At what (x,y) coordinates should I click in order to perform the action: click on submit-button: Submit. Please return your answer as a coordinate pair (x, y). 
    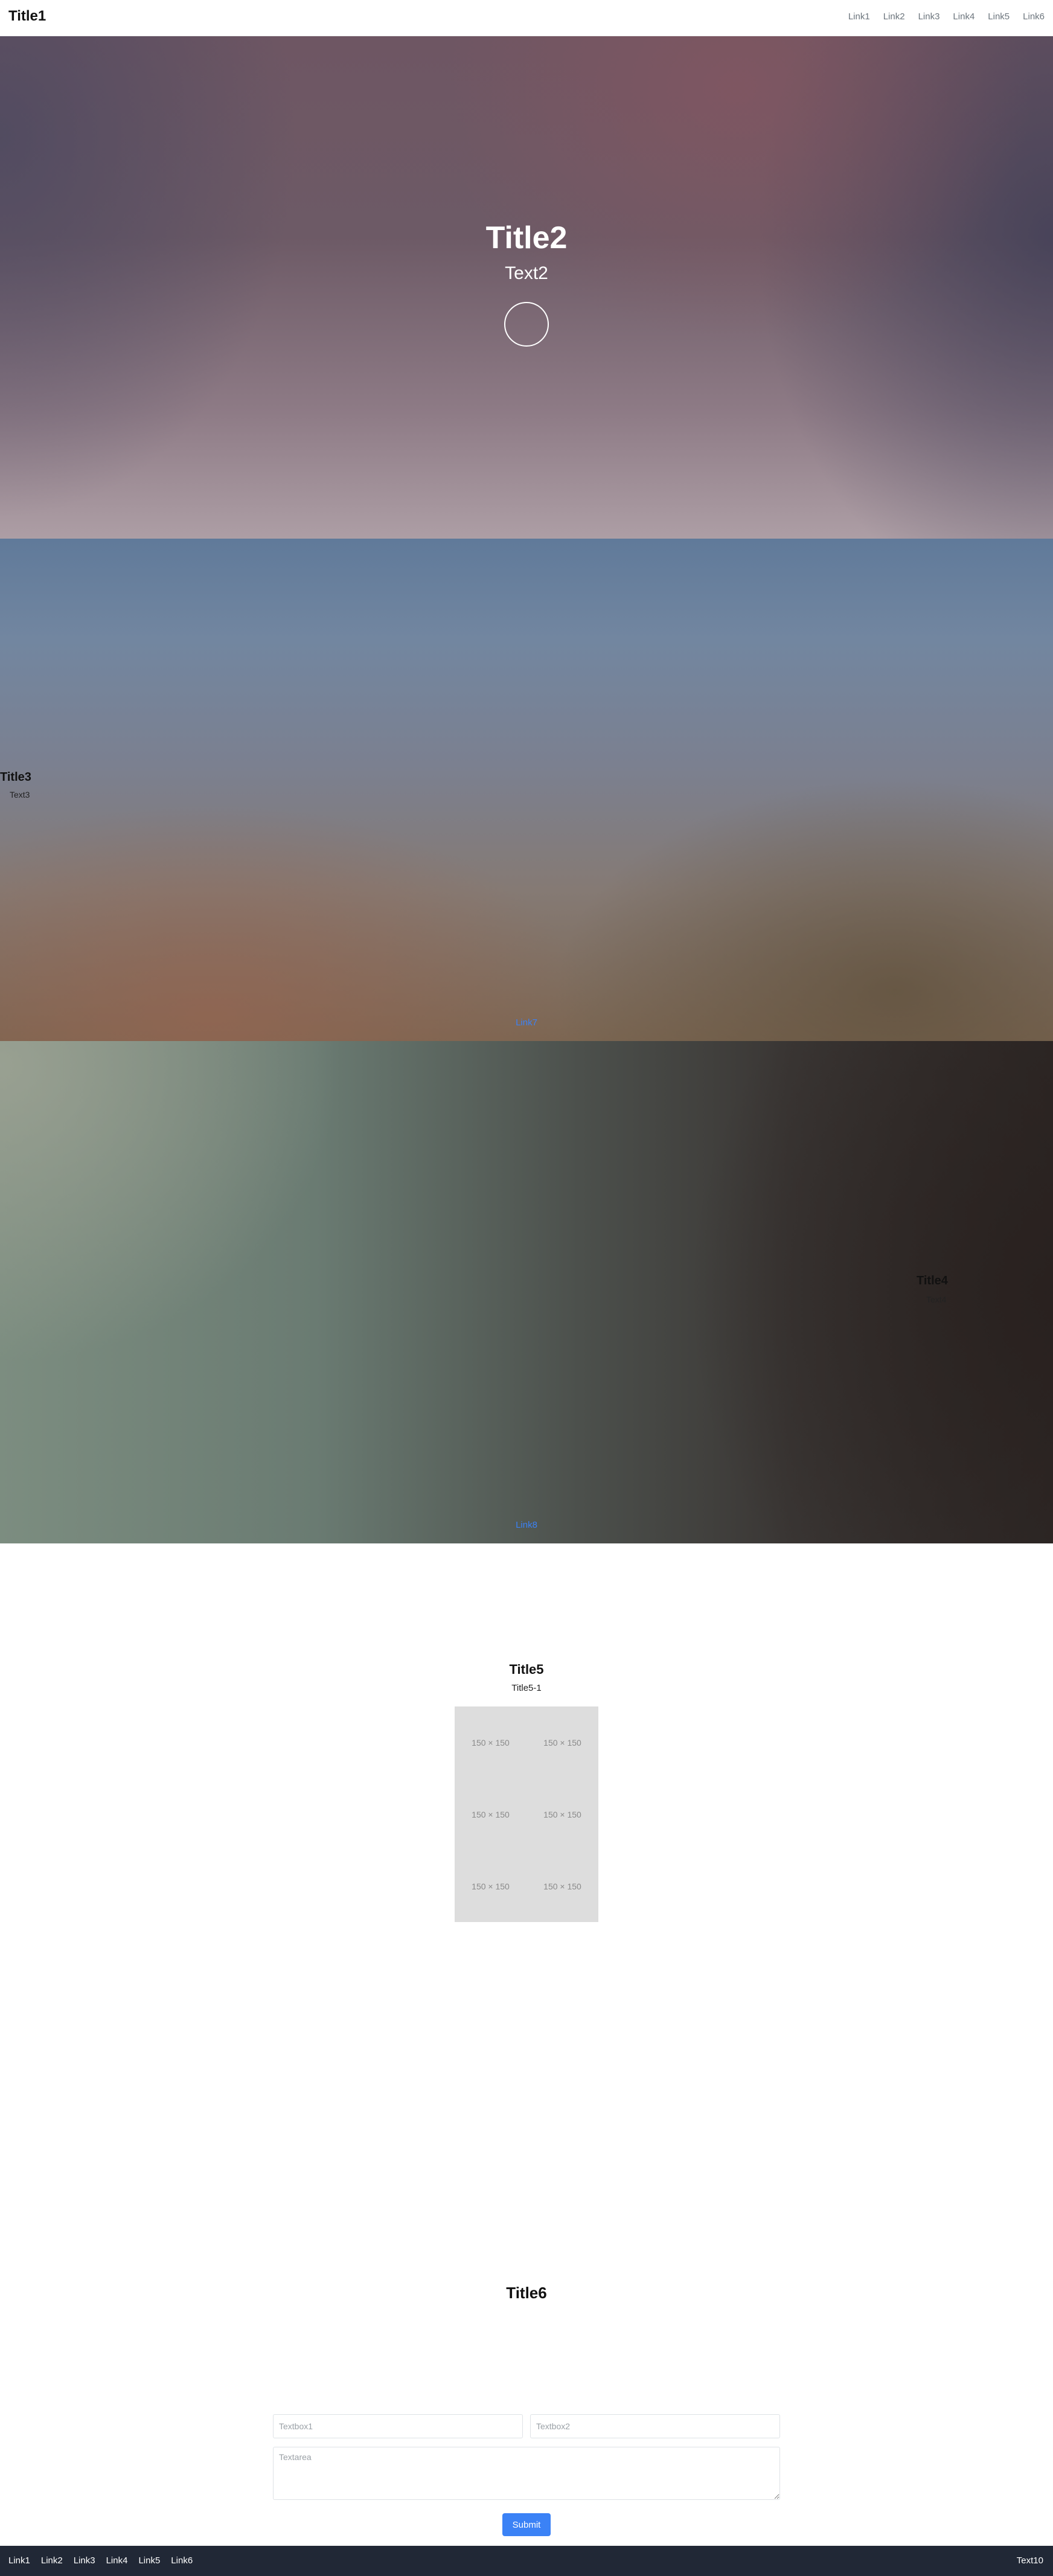
    Looking at the image, I should click on (526, 2524).